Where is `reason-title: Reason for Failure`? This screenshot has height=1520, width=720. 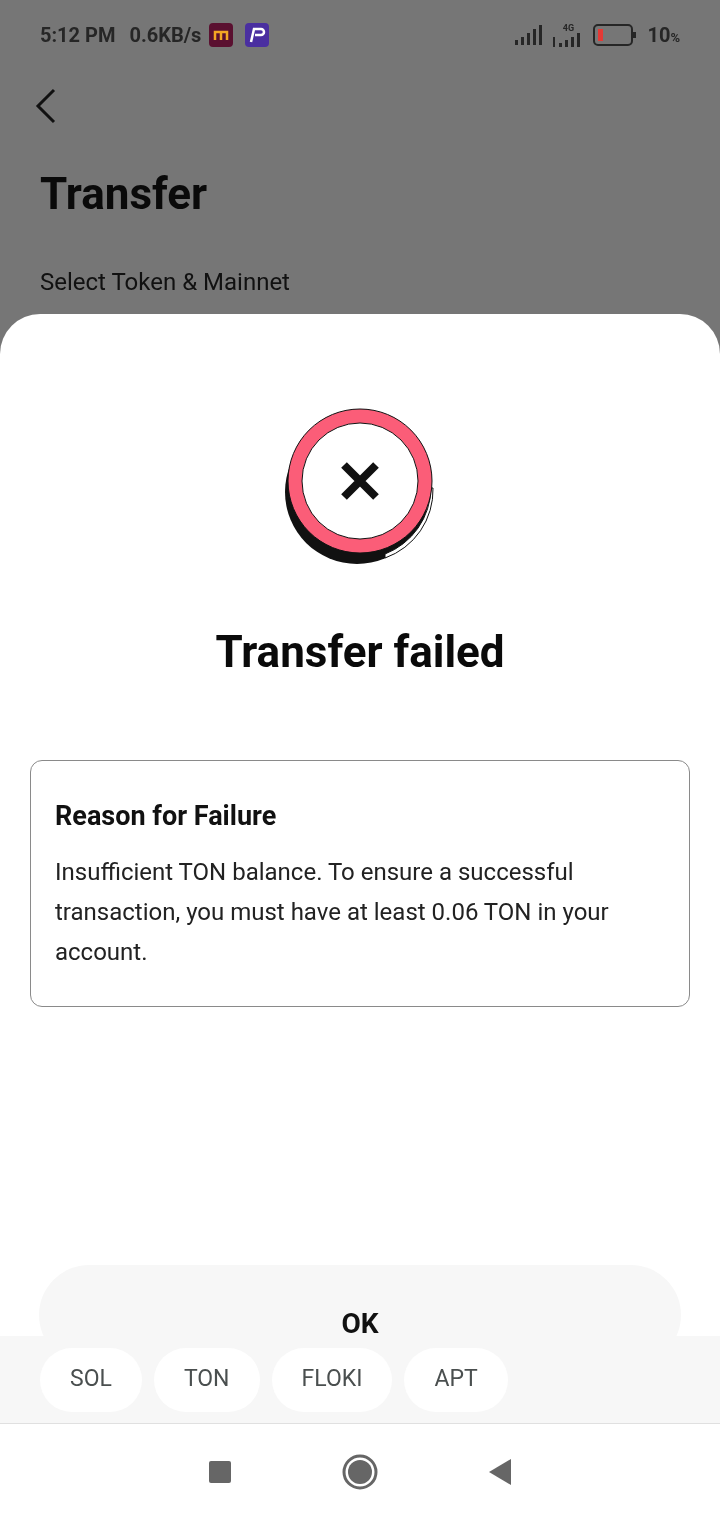 reason-title: Reason for Failure is located at coordinates (166, 816).